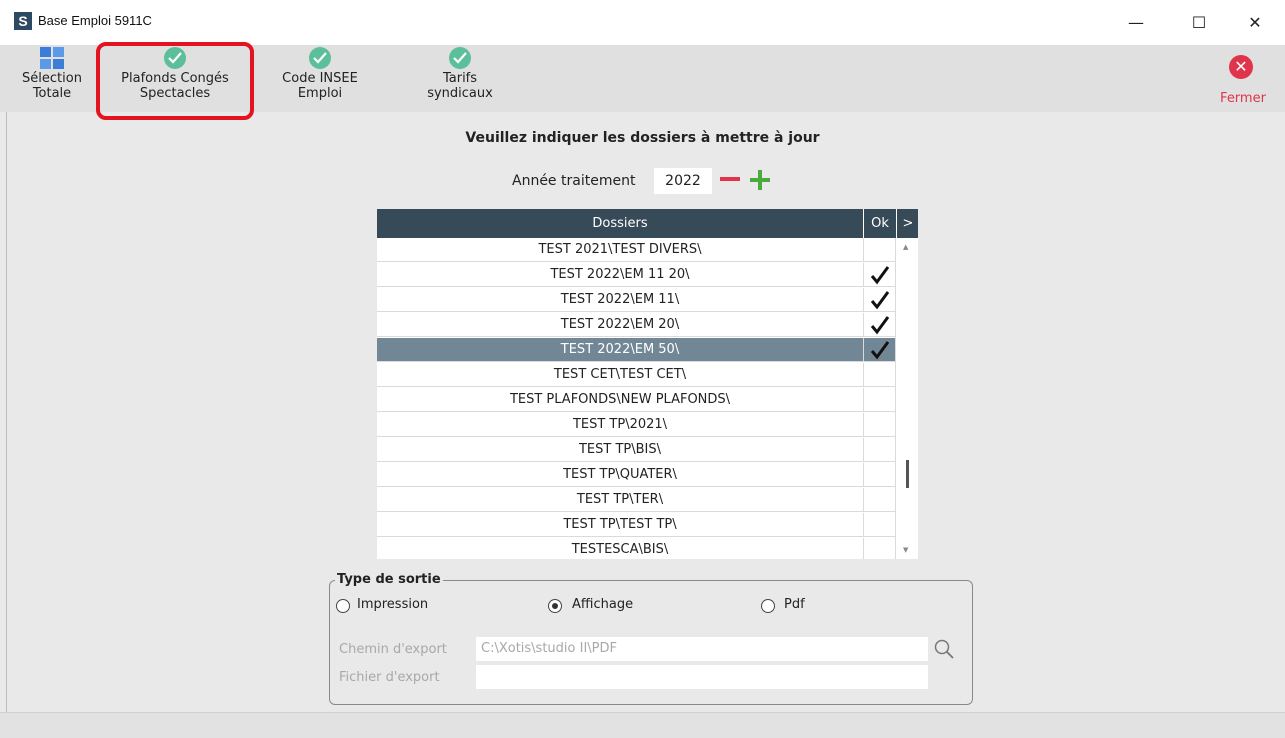 The height and width of the screenshot is (738, 1285). I want to click on table-row: TEST 2022\EM 11 20\, so click(636, 275).